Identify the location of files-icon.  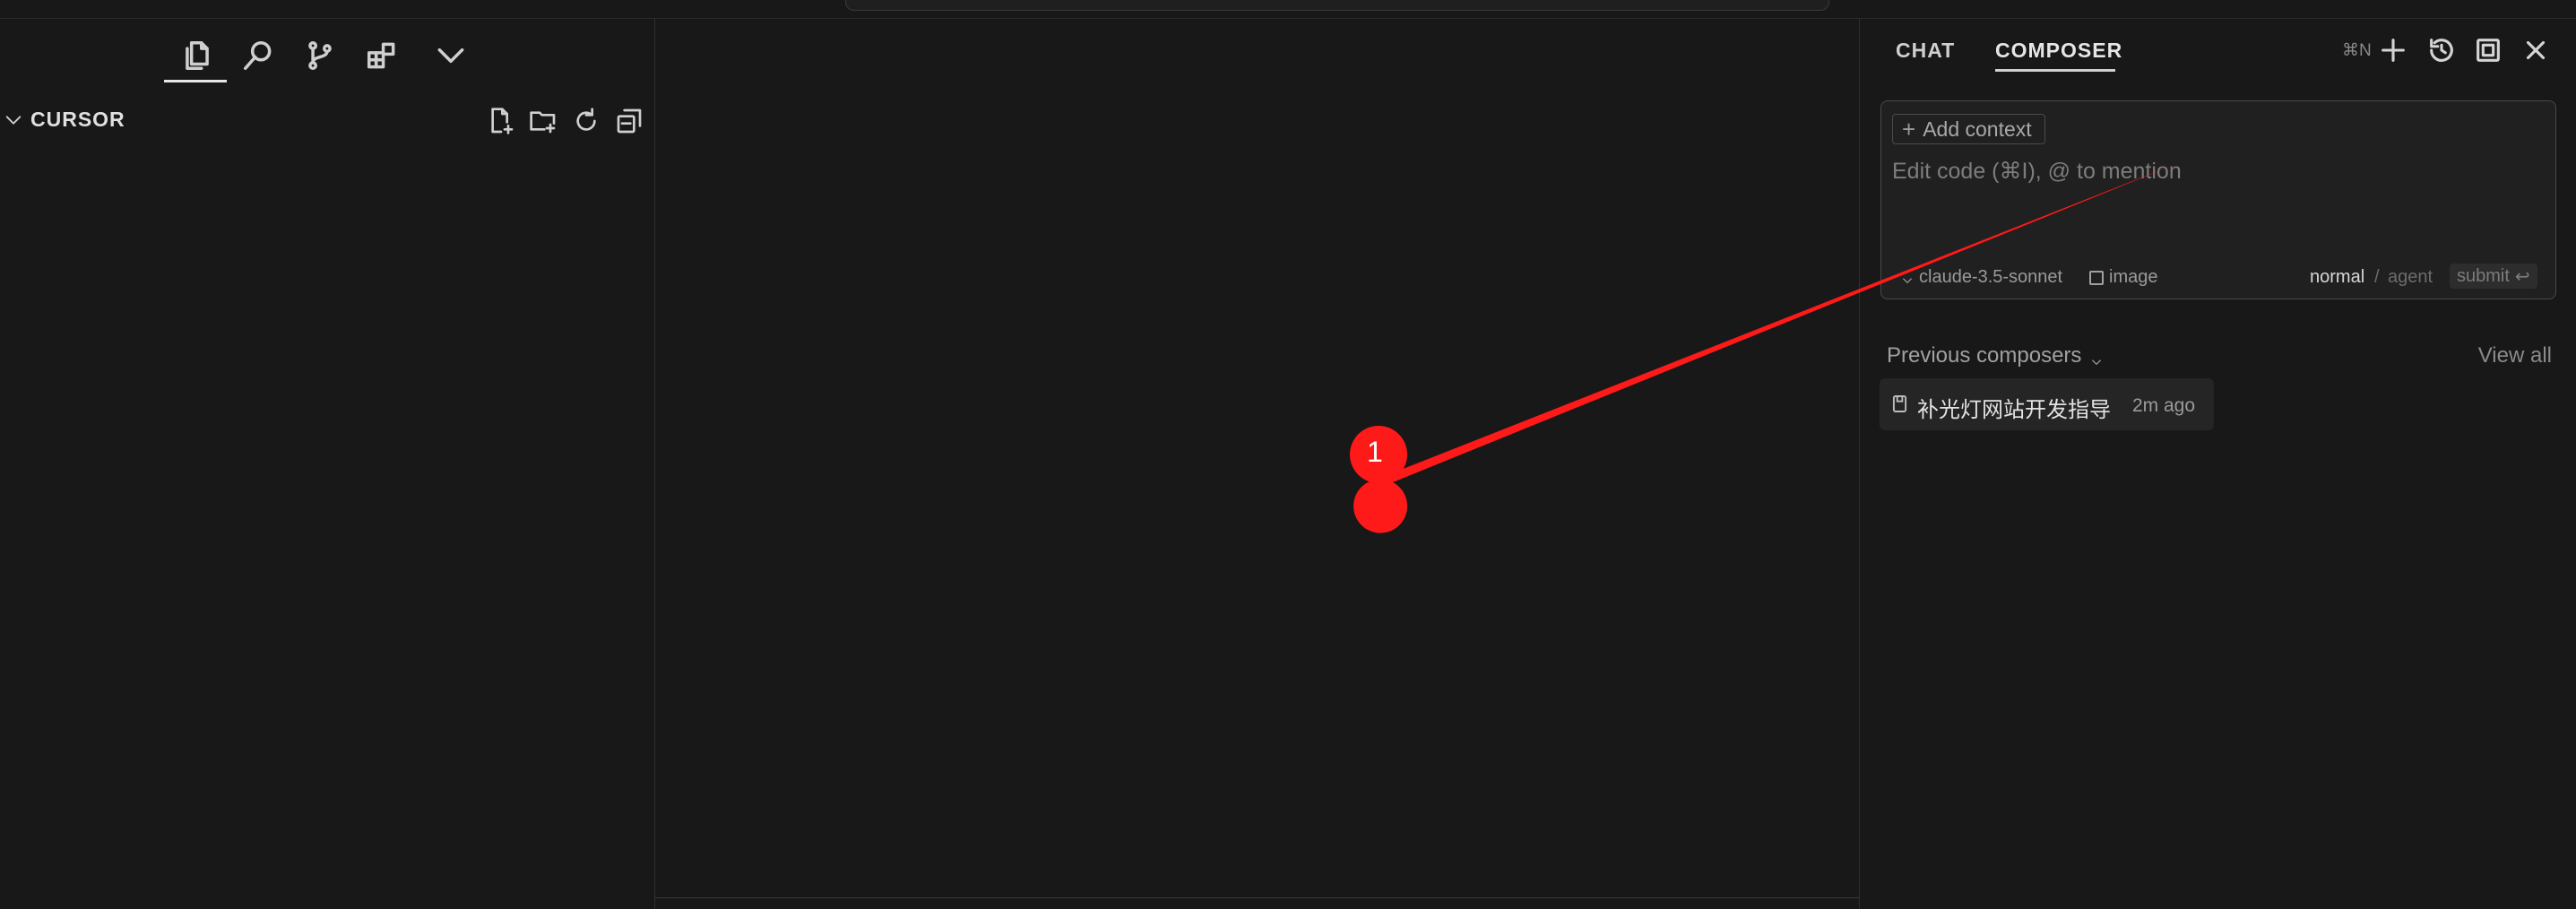
(197, 55).